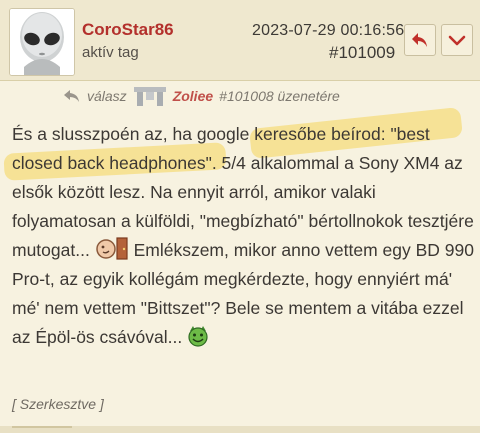  What do you see at coordinates (328, 30) in the screenshot?
I see `post-timestamp: 2023-07-29 00:16:56` at bounding box center [328, 30].